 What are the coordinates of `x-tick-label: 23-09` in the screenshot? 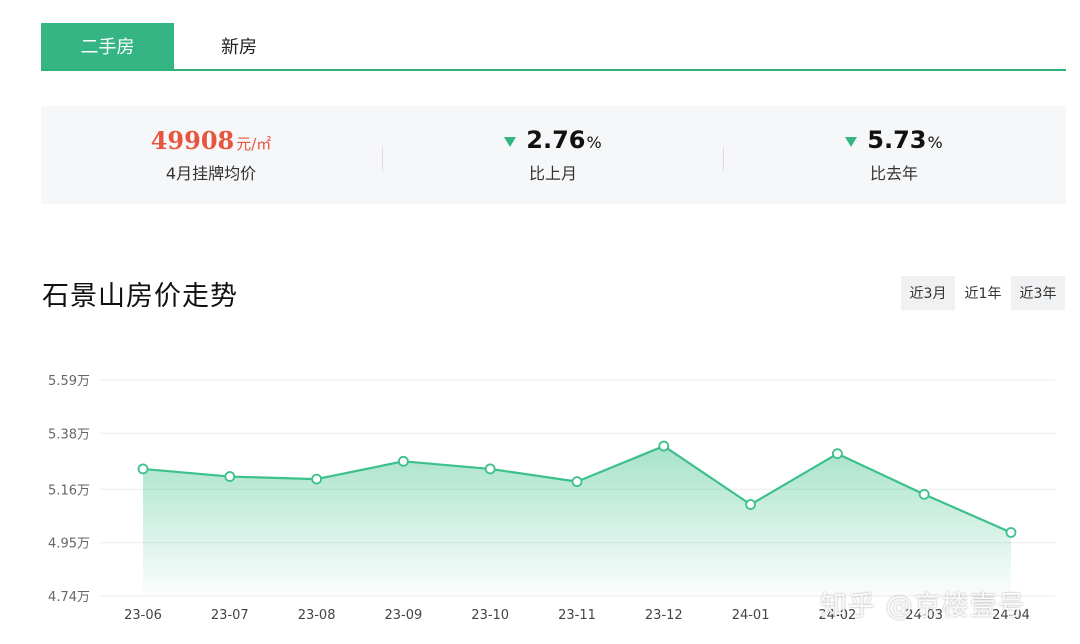 It's located at (404, 615).